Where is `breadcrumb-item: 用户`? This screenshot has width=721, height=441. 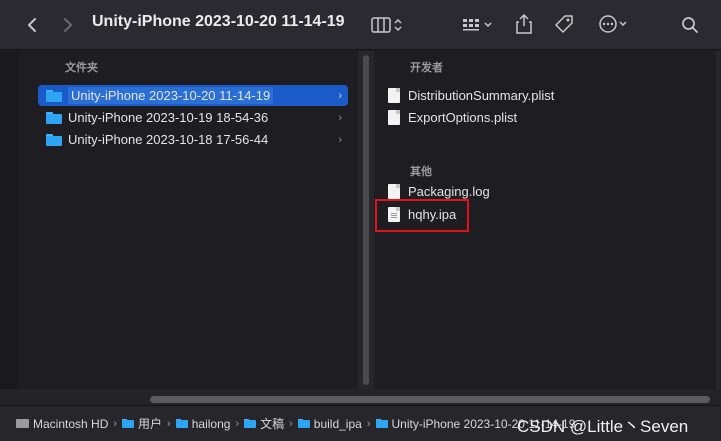
breadcrumb-item: 用户 is located at coordinates (142, 423).